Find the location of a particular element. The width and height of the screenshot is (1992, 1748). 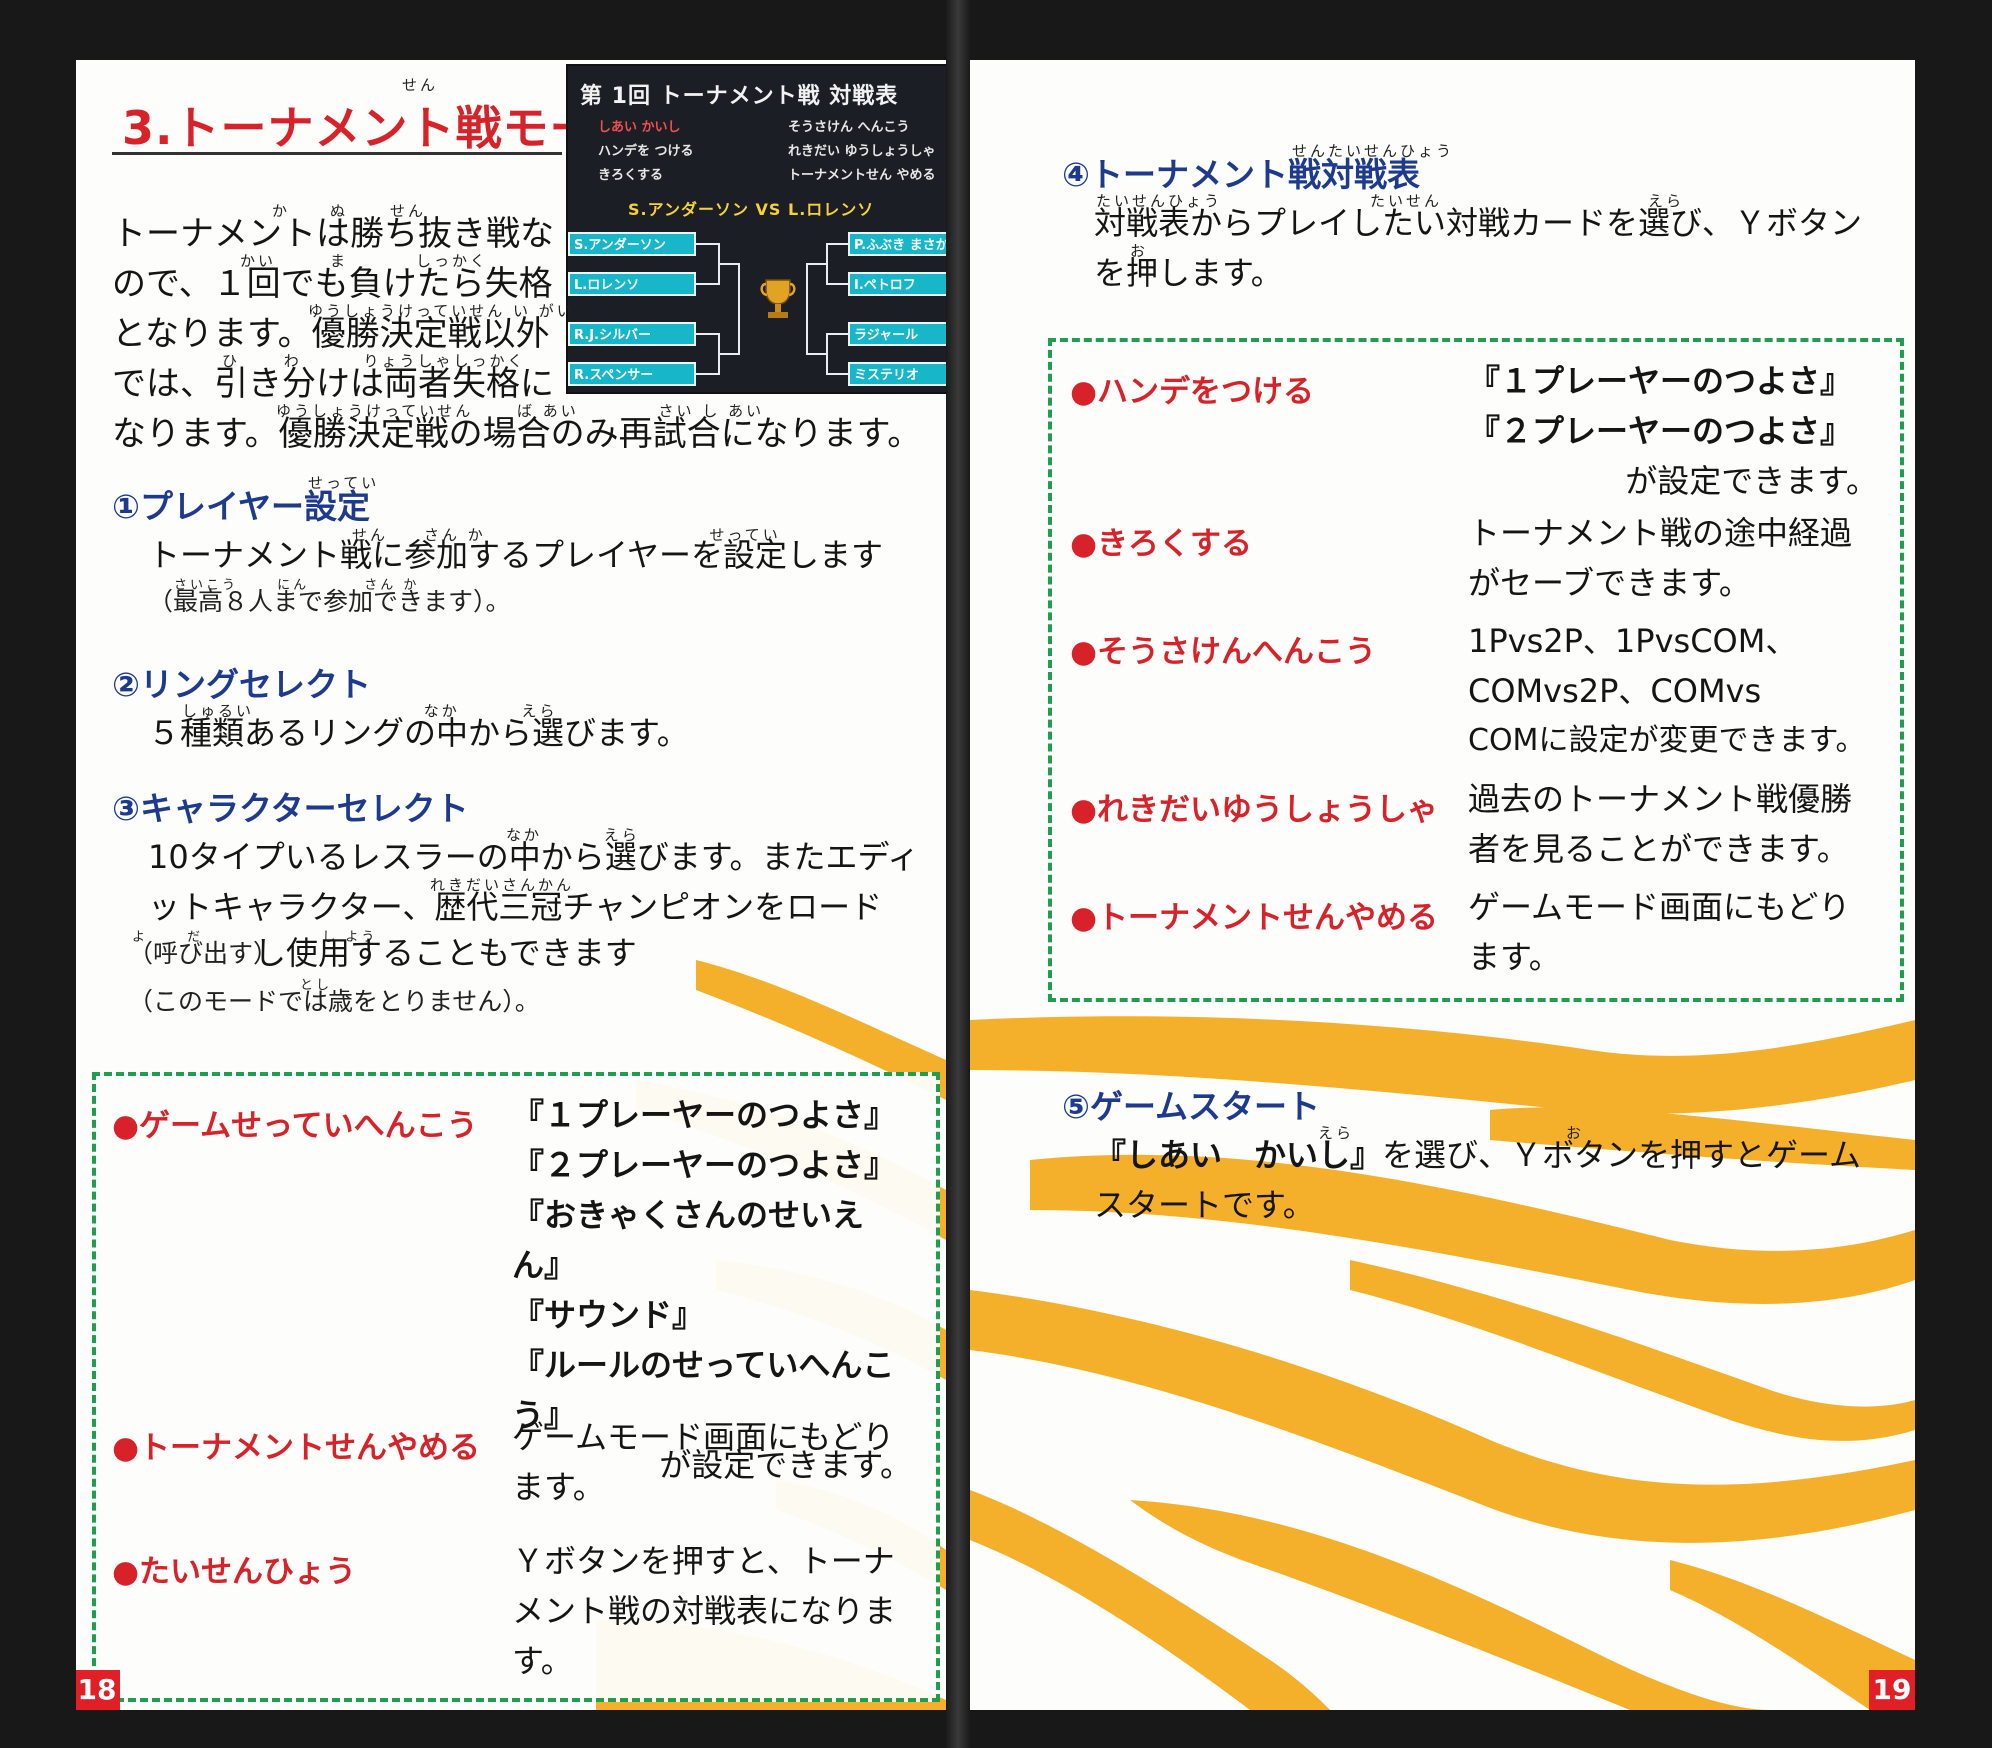

trophy-icon is located at coordinates (778, 298).